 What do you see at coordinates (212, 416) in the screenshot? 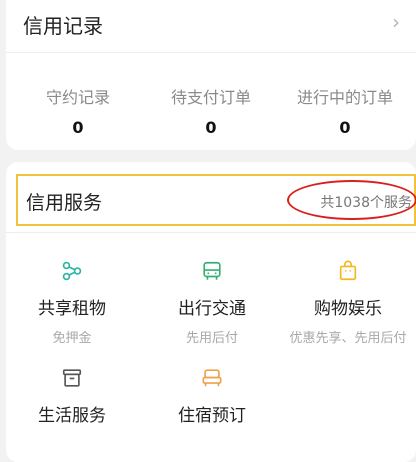
I see `service-name: 住宿预订` at bounding box center [212, 416].